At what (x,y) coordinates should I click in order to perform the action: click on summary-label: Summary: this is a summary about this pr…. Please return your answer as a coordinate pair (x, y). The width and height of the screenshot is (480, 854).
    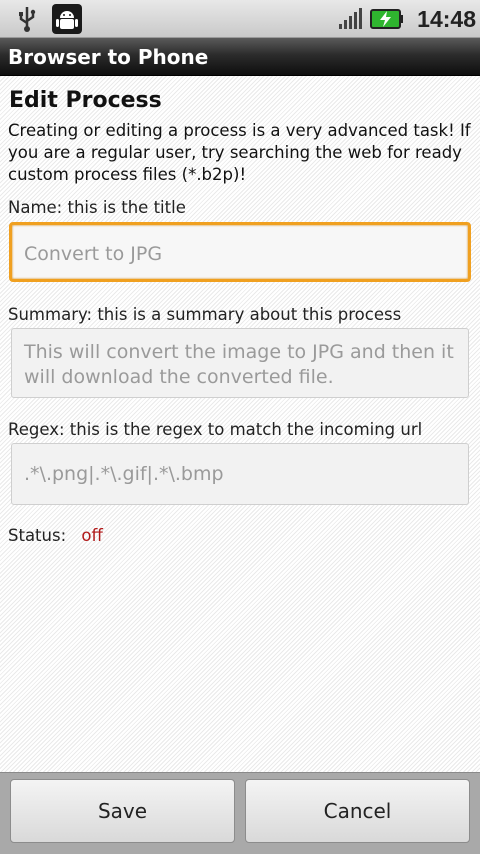
    Looking at the image, I should click on (205, 314).